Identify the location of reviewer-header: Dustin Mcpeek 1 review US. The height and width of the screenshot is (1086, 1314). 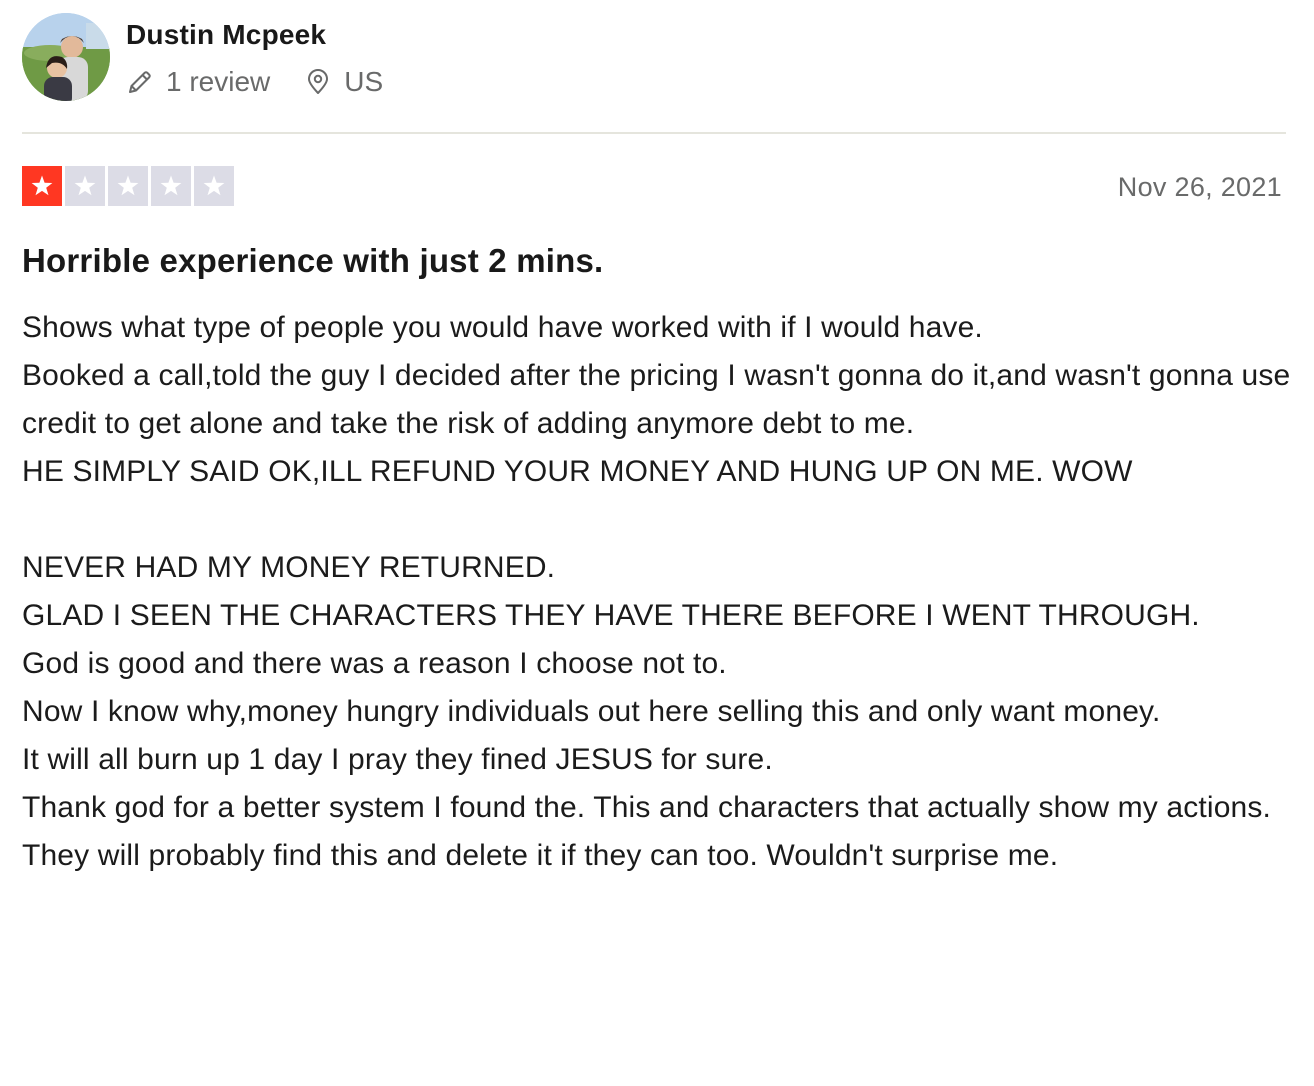
(657, 58).